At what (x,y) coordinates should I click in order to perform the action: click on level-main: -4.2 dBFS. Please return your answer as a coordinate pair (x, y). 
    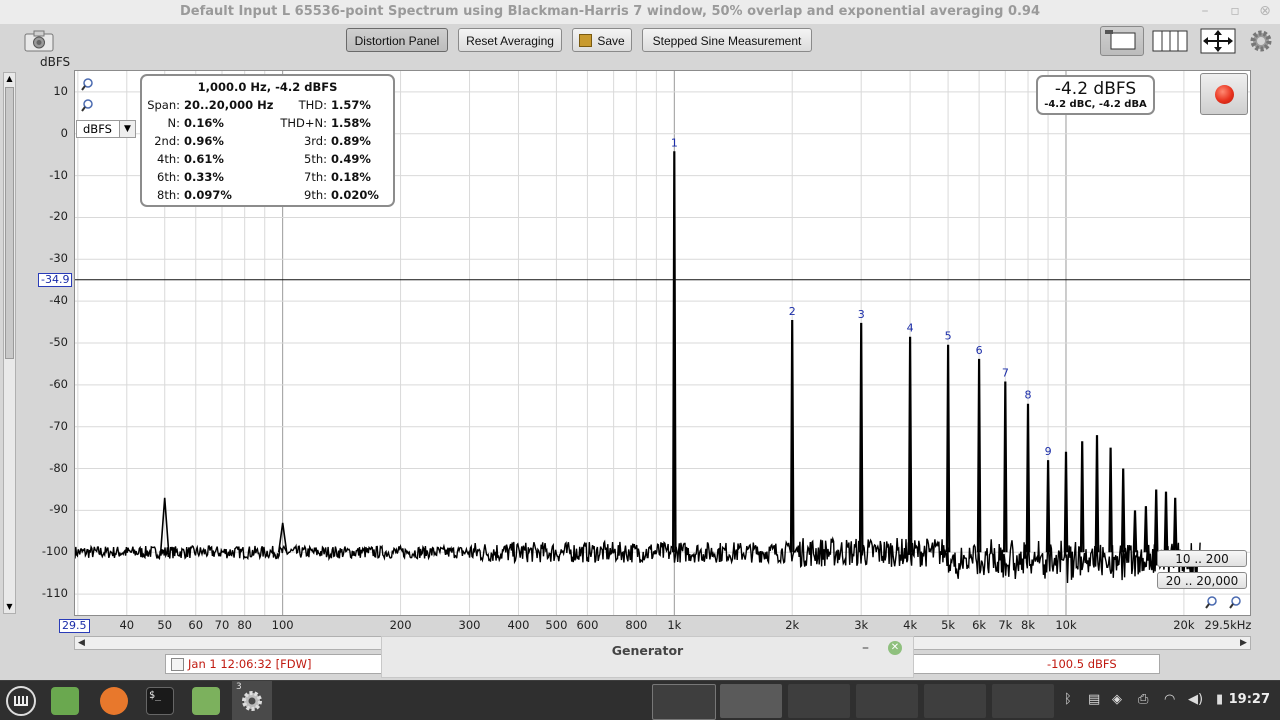
    Looking at the image, I should click on (1095, 89).